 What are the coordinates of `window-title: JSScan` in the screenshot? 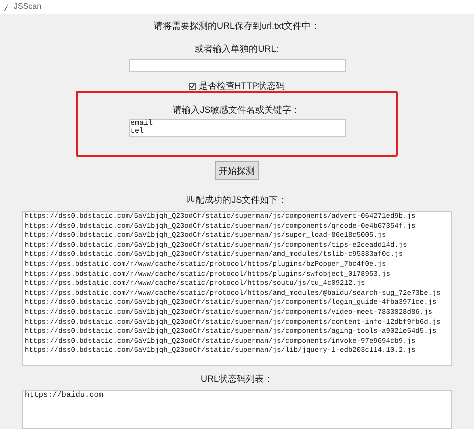 It's located at (28, 7).